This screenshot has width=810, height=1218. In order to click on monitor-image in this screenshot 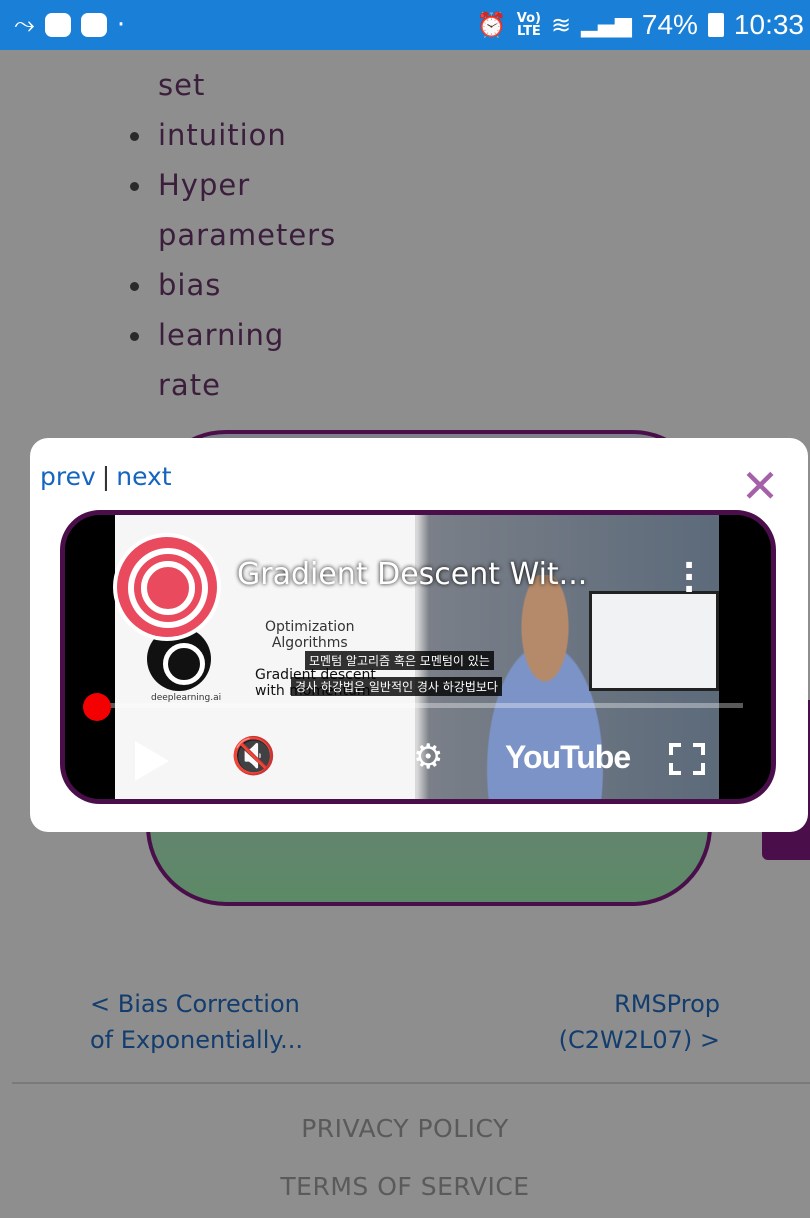, I will do `click(654, 641)`.